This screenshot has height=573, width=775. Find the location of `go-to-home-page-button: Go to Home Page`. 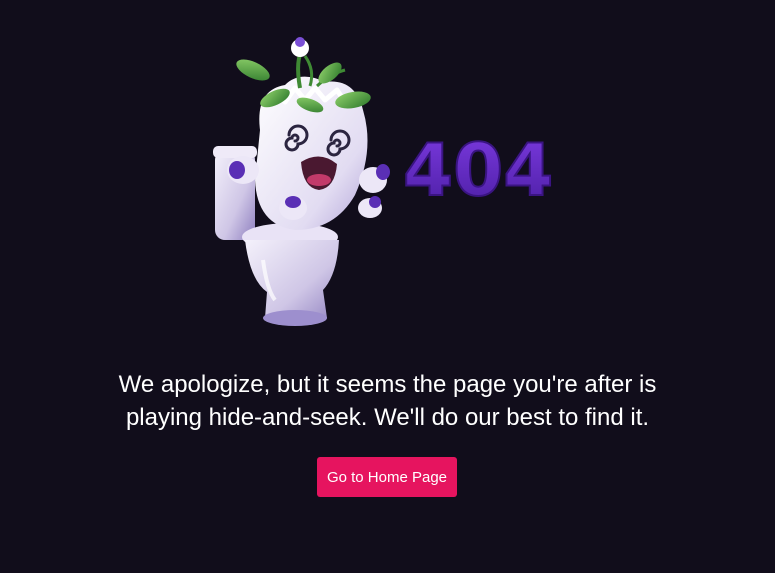

go-to-home-page-button: Go to Home Page is located at coordinates (387, 477).